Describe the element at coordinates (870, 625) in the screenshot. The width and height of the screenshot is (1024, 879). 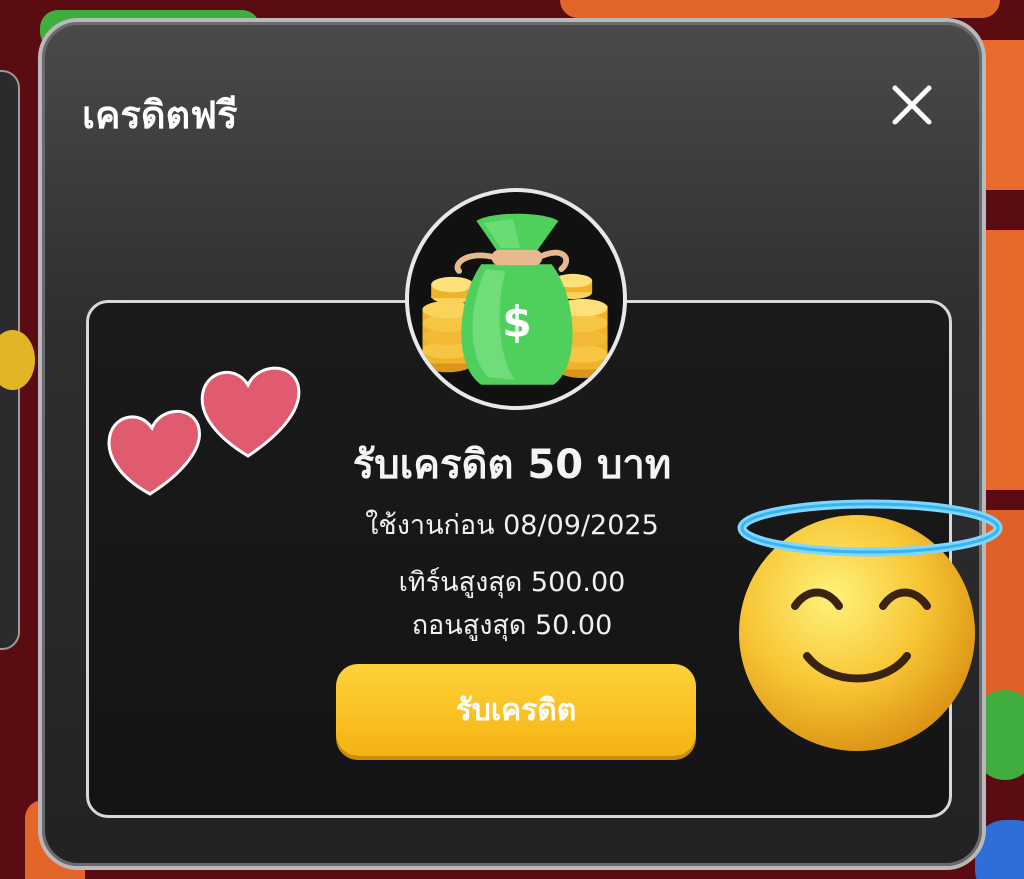
I see `smiling-face-with-halo-emoji` at that location.